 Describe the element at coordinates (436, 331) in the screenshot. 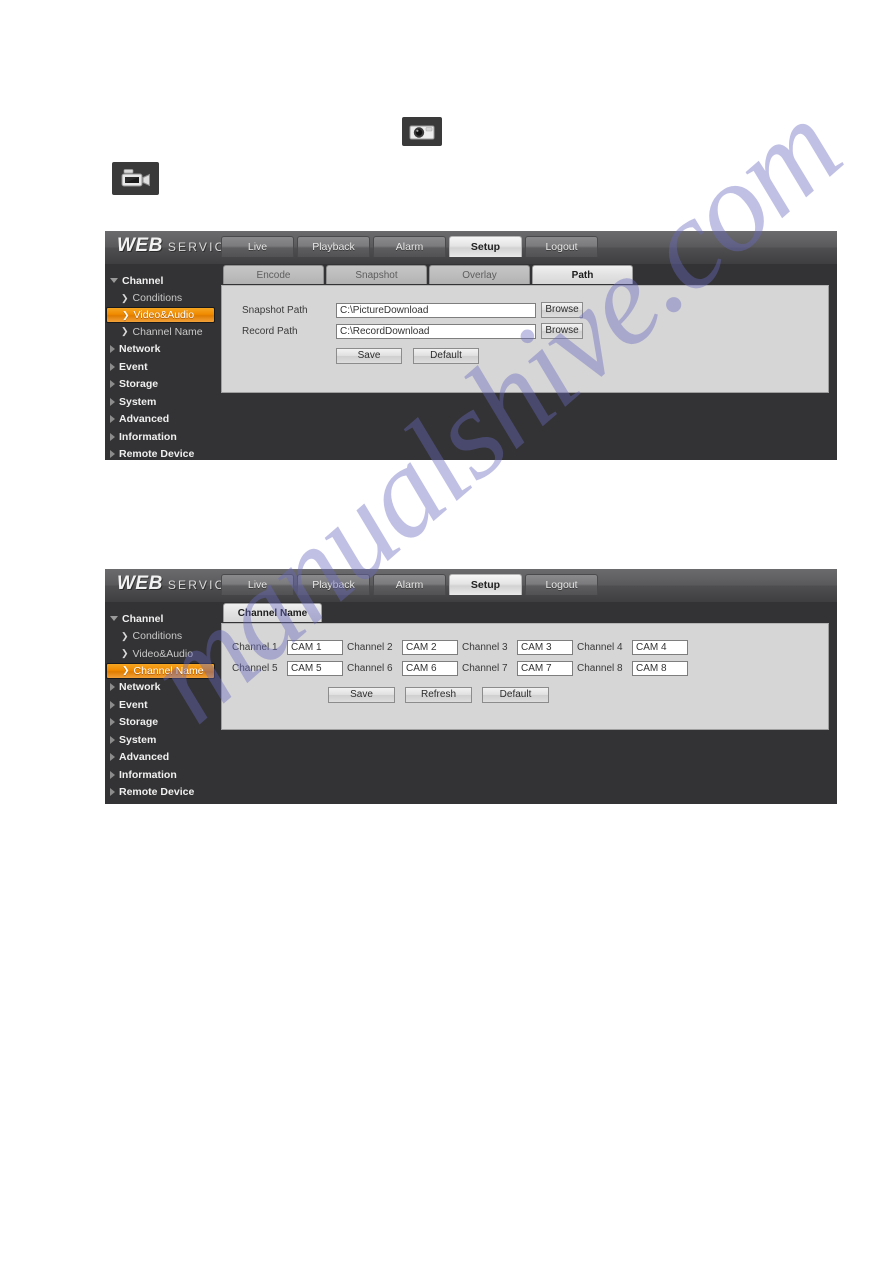

I see `record-path-input` at that location.